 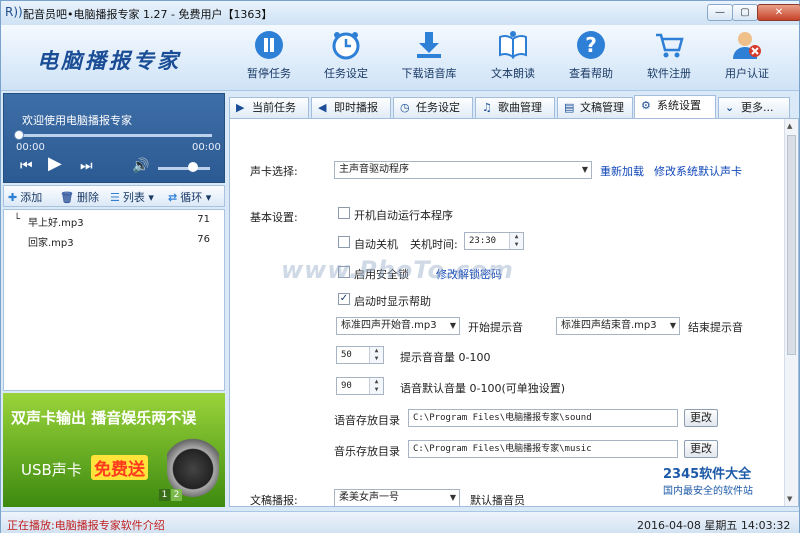 I want to click on time-elapsed: 00:00, so click(x=30, y=147).